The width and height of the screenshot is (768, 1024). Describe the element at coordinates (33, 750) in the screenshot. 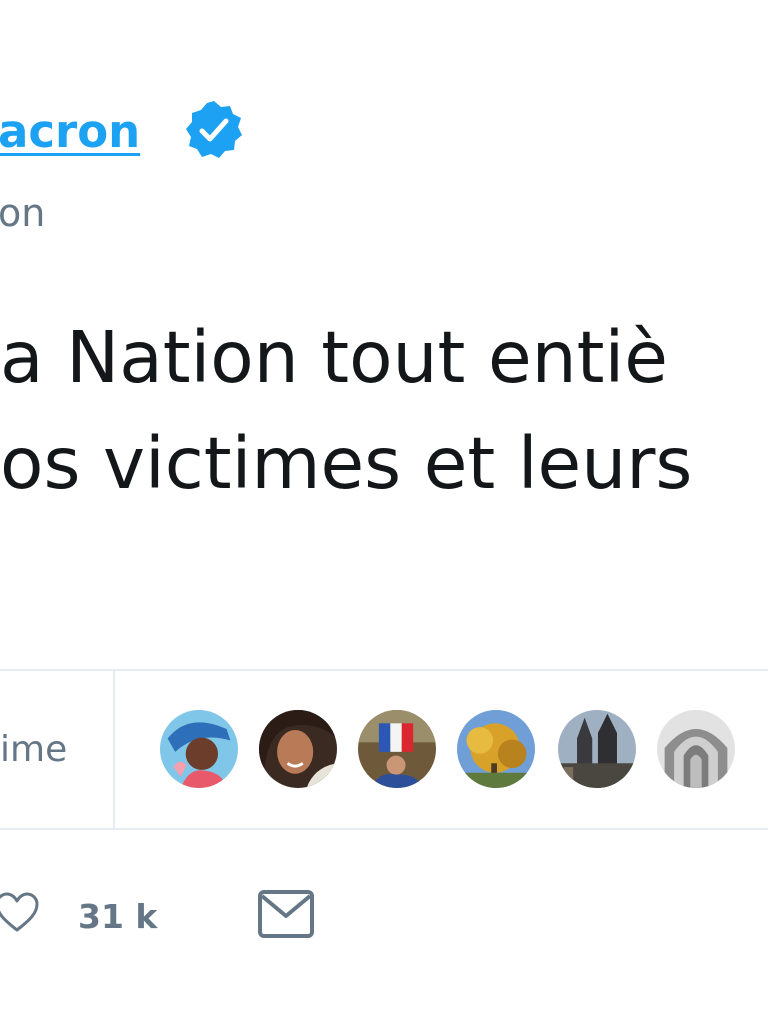

I see `likes-count-label: ime` at that location.